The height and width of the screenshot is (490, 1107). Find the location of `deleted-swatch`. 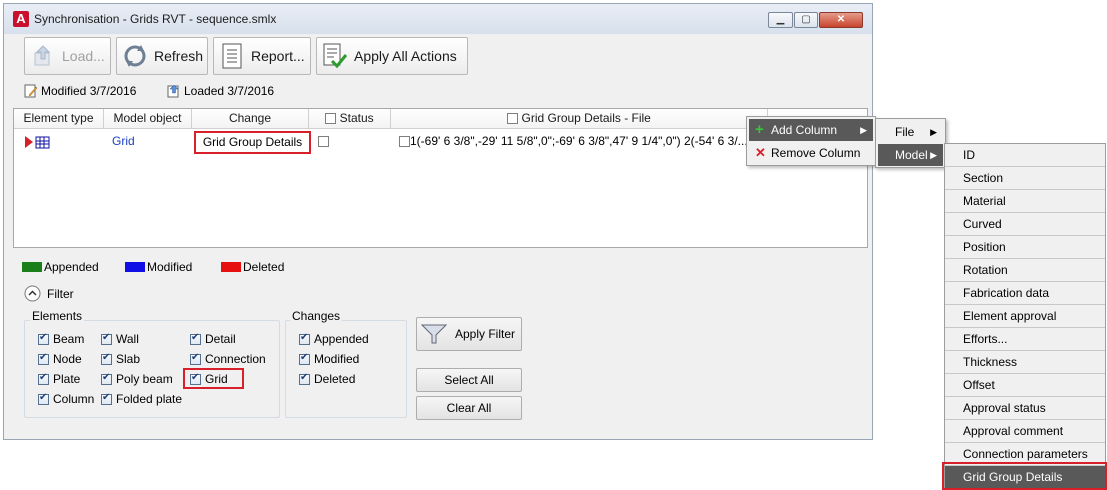

deleted-swatch is located at coordinates (231, 267).